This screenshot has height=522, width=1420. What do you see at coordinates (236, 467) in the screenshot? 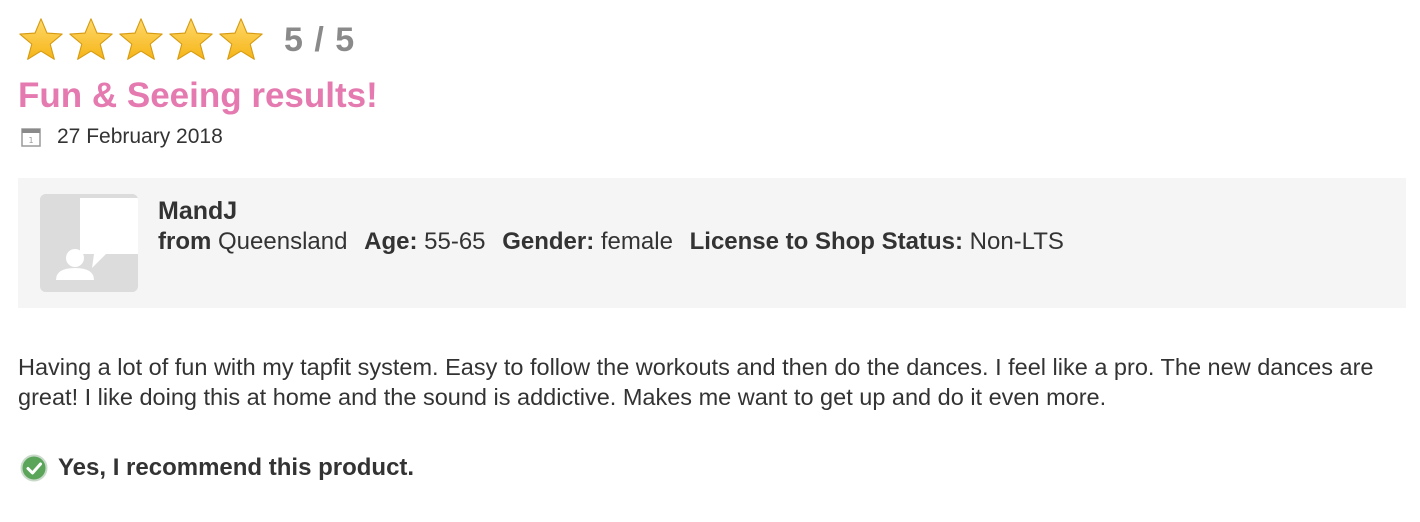
I see `recommendation-text: Yes, I recommend this product.` at bounding box center [236, 467].